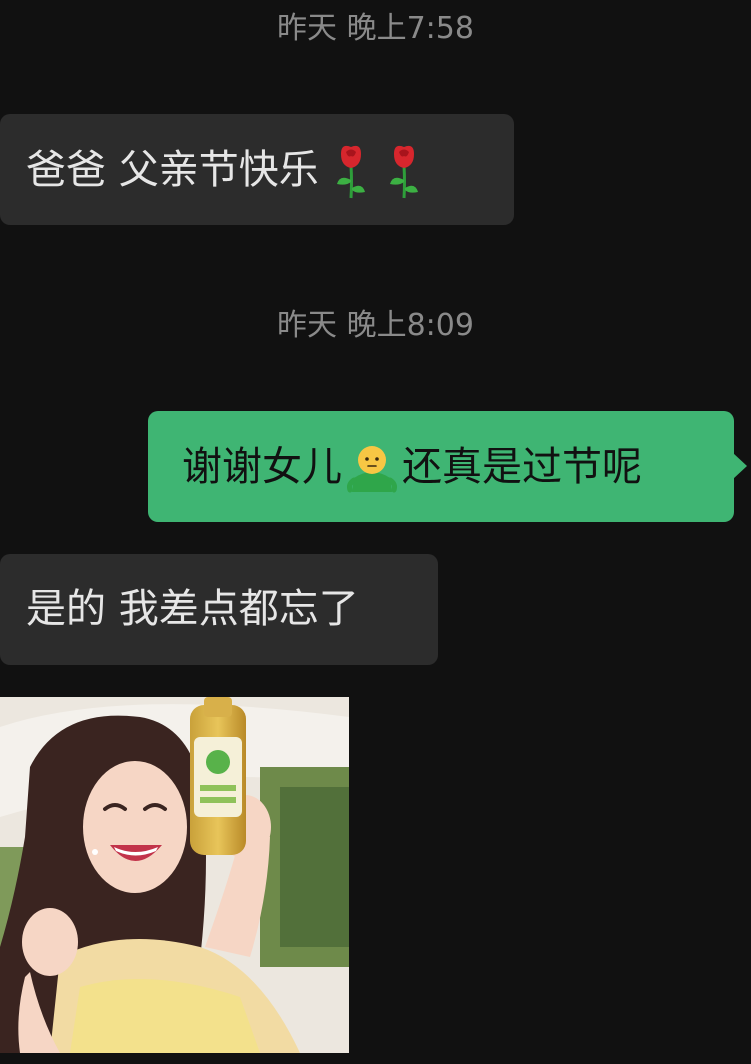  I want to click on message-text: 爸爸 父亲节快乐, so click(172, 170).